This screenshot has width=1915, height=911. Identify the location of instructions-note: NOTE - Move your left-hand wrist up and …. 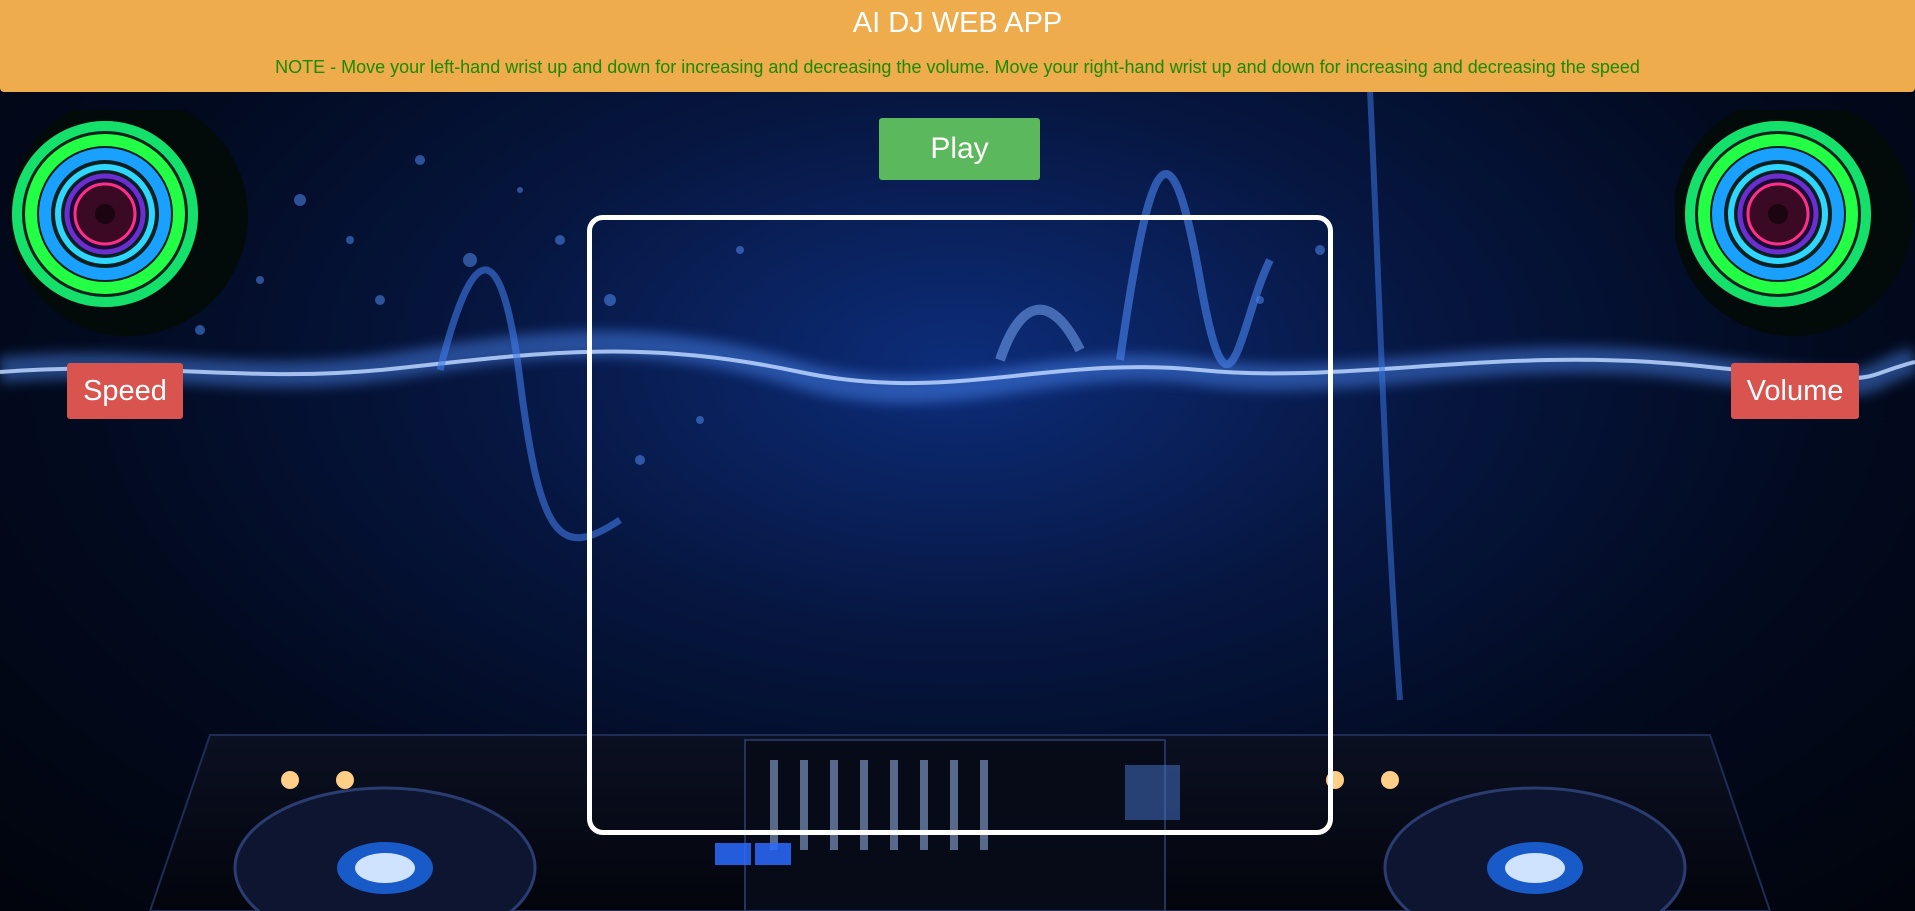
(957, 67).